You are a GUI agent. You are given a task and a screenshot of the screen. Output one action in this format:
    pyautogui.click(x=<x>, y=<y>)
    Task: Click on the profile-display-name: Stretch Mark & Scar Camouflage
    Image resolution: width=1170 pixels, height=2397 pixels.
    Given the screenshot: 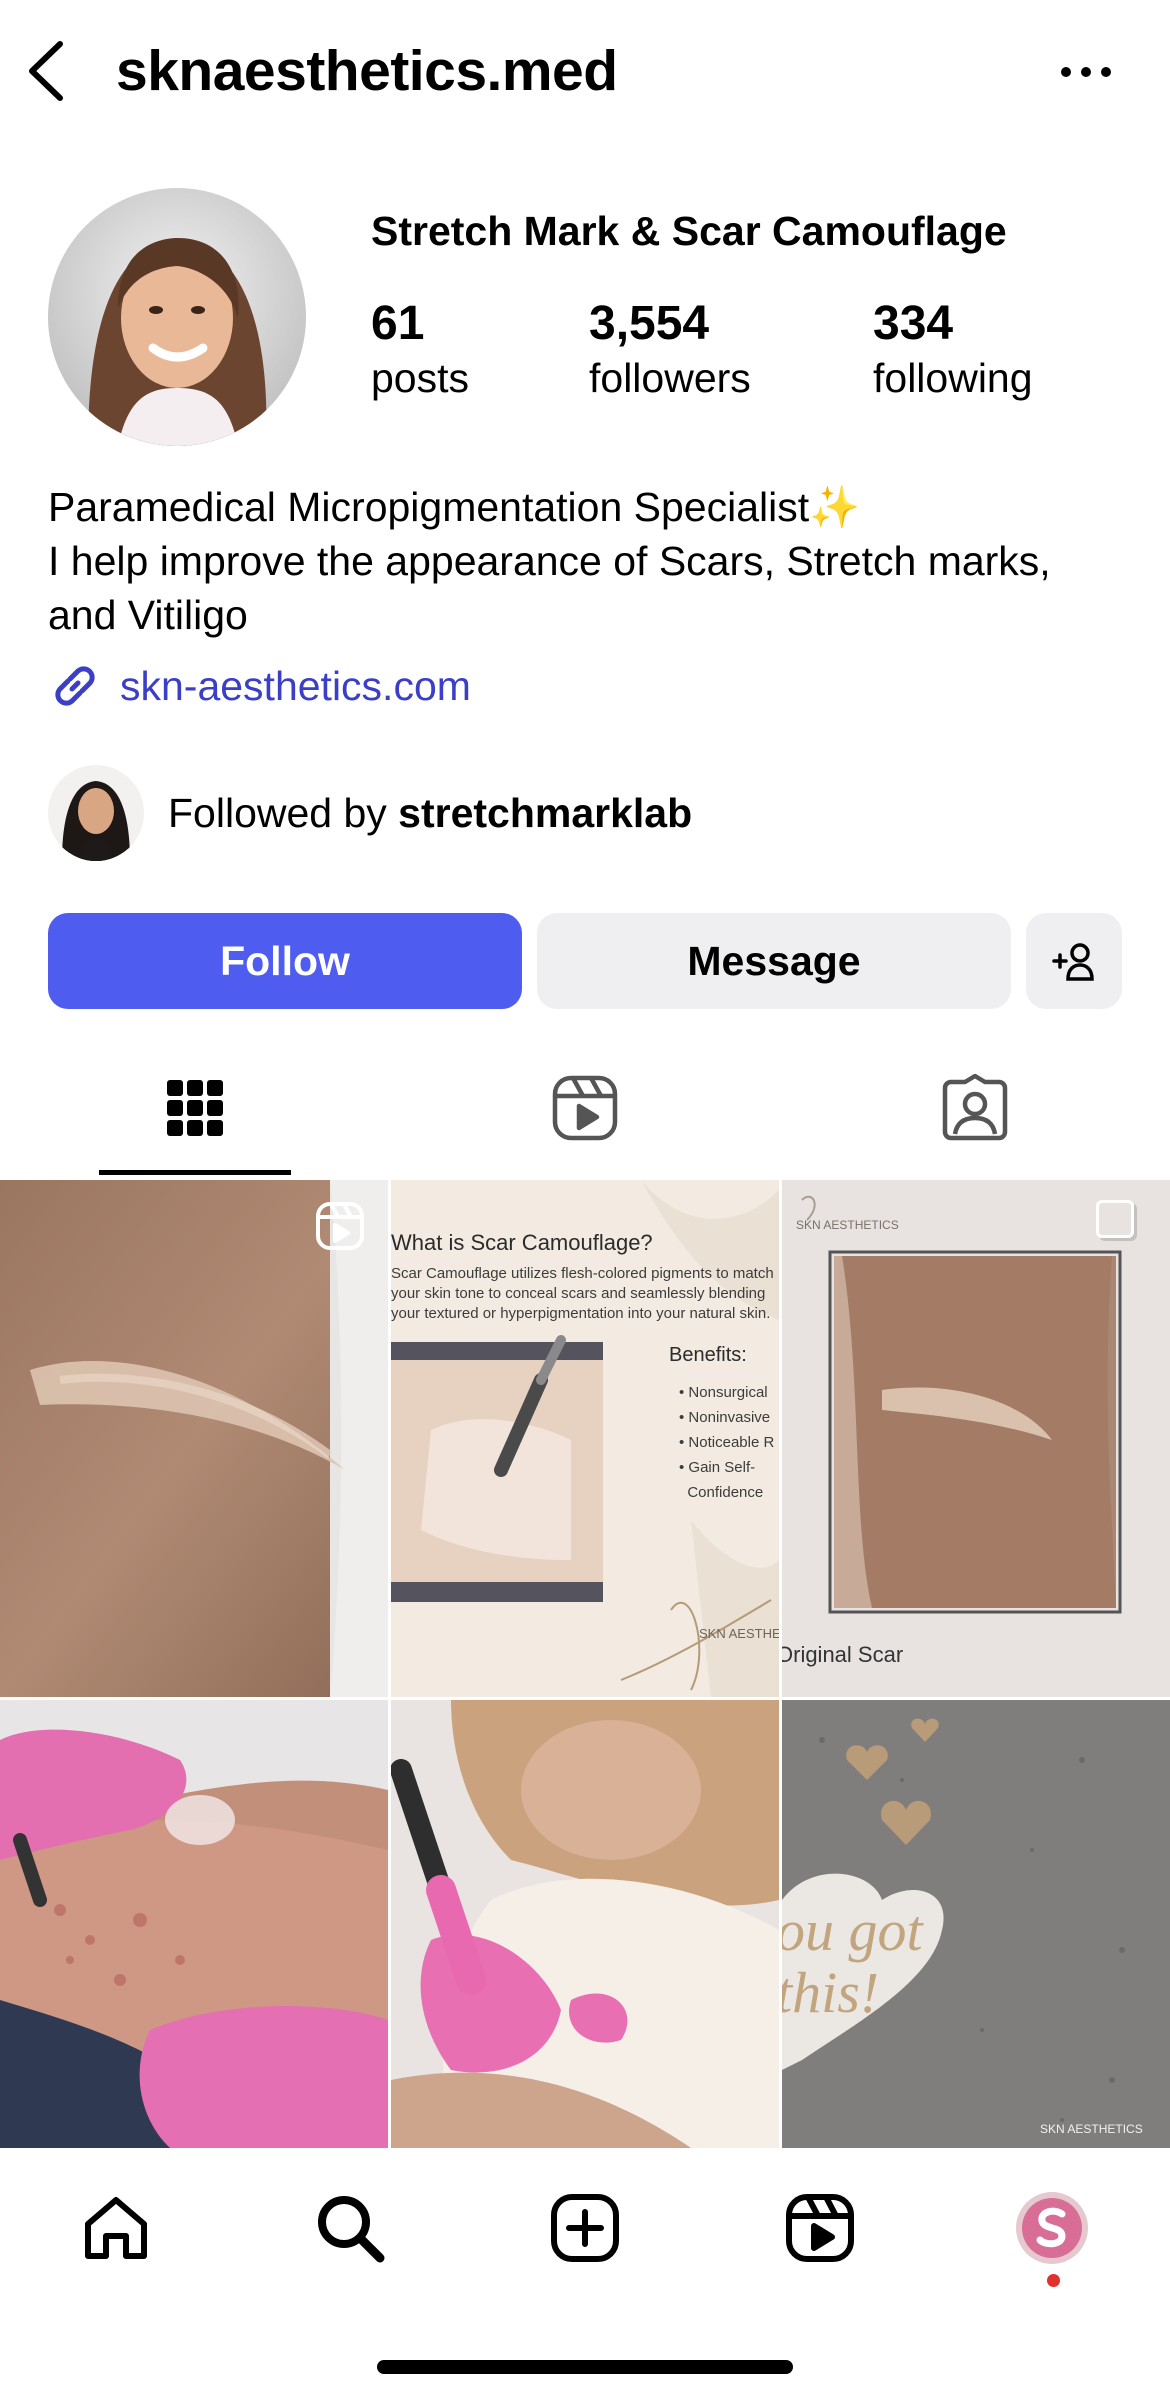 What is the action you would take?
    pyautogui.click(x=689, y=231)
    